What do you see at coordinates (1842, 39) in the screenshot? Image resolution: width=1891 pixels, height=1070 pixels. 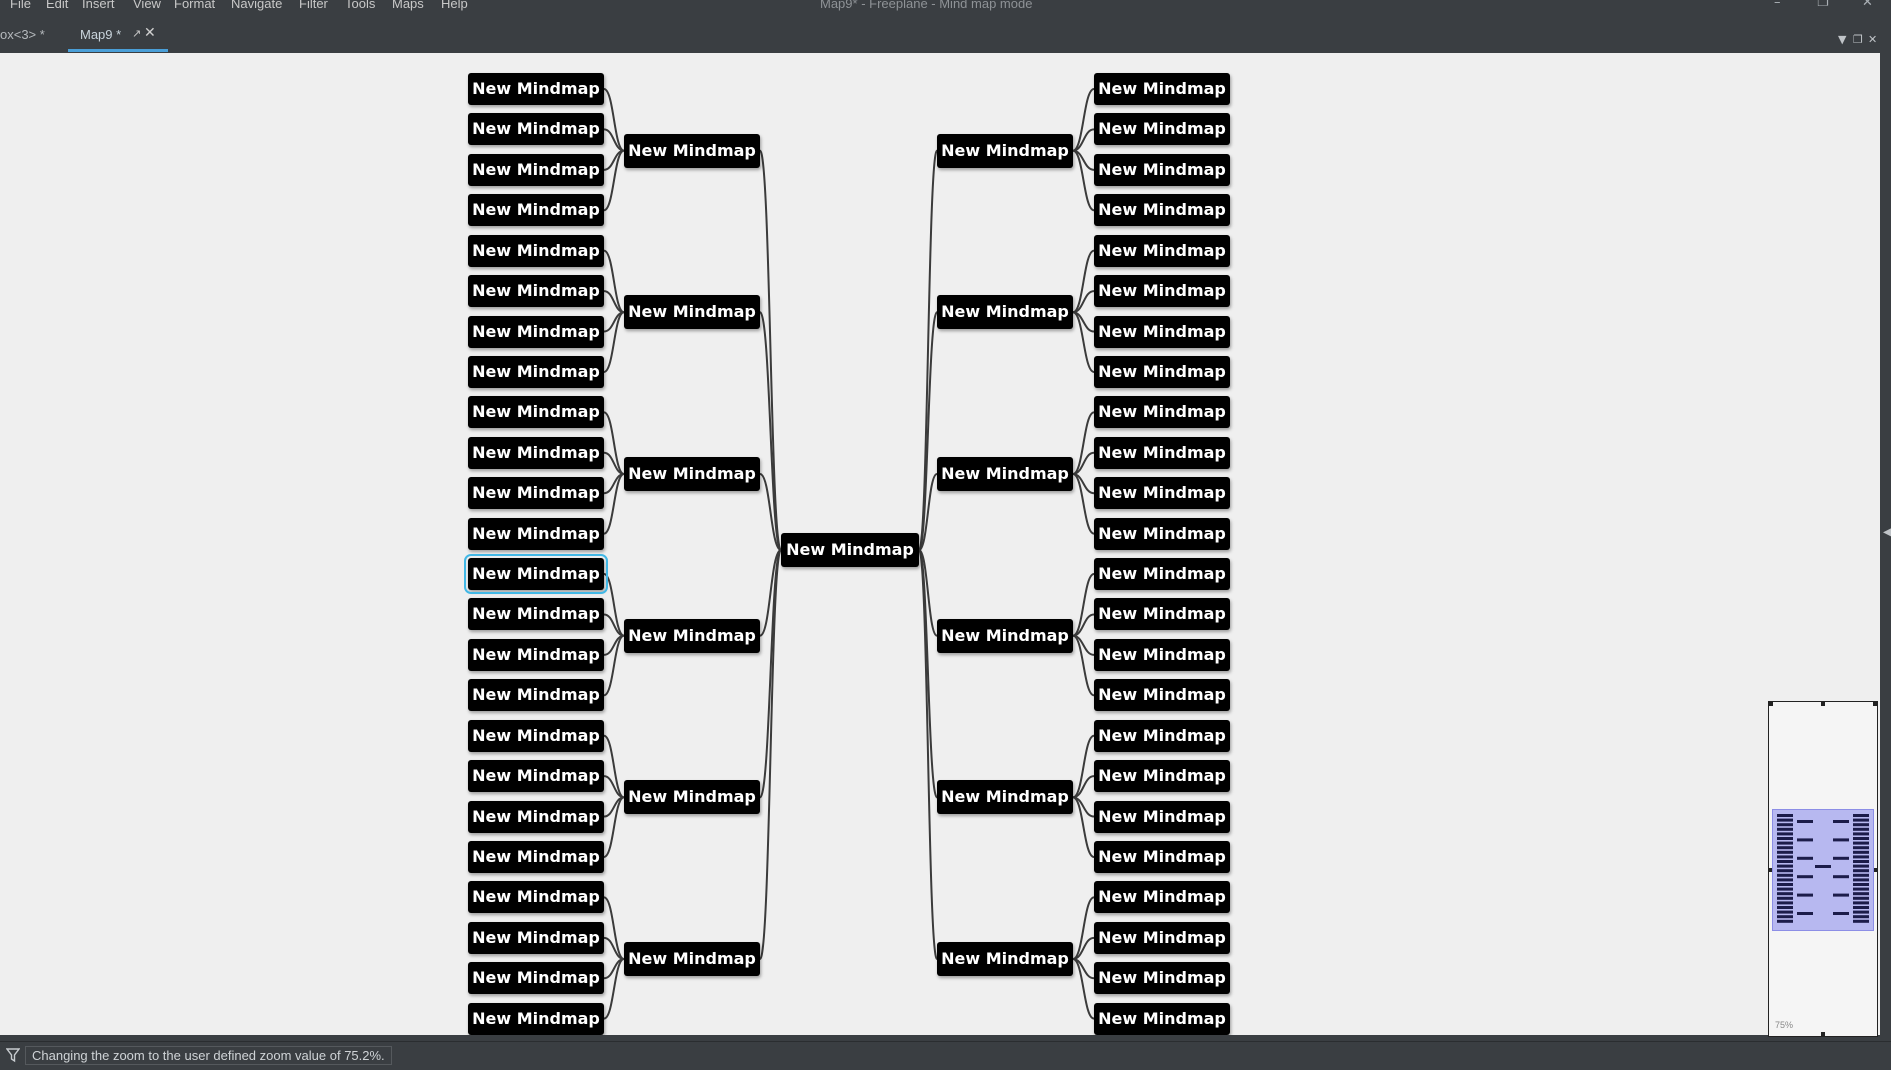 I see `tab-list-icon: ▼` at bounding box center [1842, 39].